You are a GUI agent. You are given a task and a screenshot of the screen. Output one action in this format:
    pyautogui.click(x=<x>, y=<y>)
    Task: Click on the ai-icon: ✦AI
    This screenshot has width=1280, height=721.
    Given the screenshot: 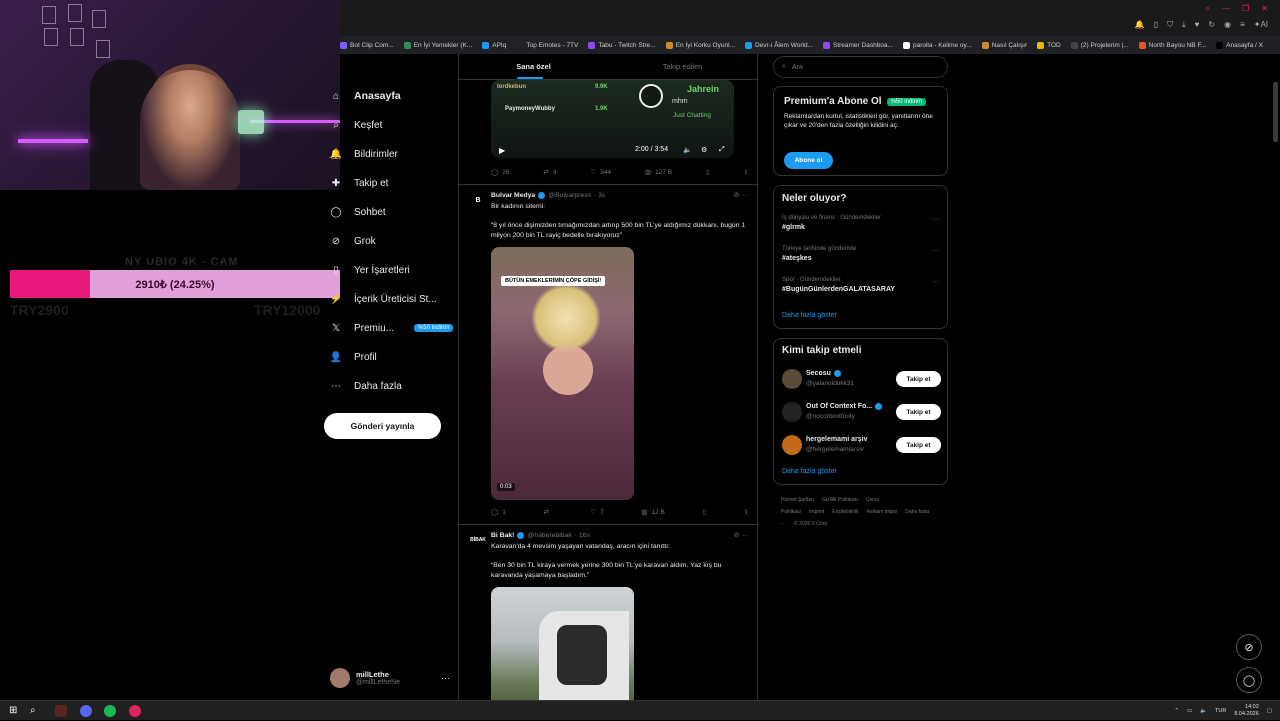 What is the action you would take?
    pyautogui.click(x=1261, y=25)
    